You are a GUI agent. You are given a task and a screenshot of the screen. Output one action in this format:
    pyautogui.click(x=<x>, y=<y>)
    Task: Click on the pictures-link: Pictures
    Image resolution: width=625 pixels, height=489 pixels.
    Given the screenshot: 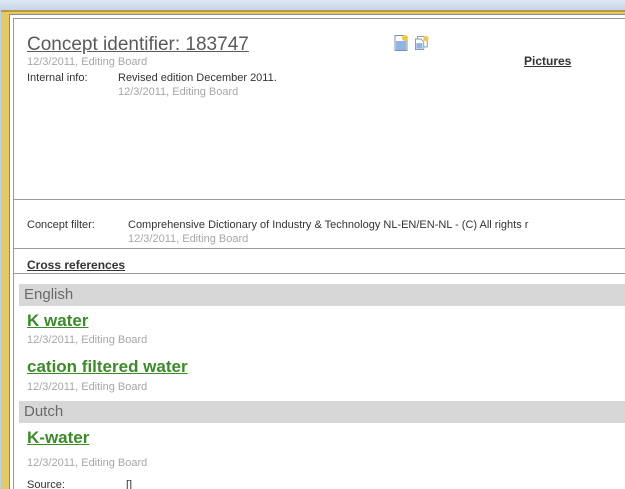 What is the action you would take?
    pyautogui.click(x=547, y=61)
    